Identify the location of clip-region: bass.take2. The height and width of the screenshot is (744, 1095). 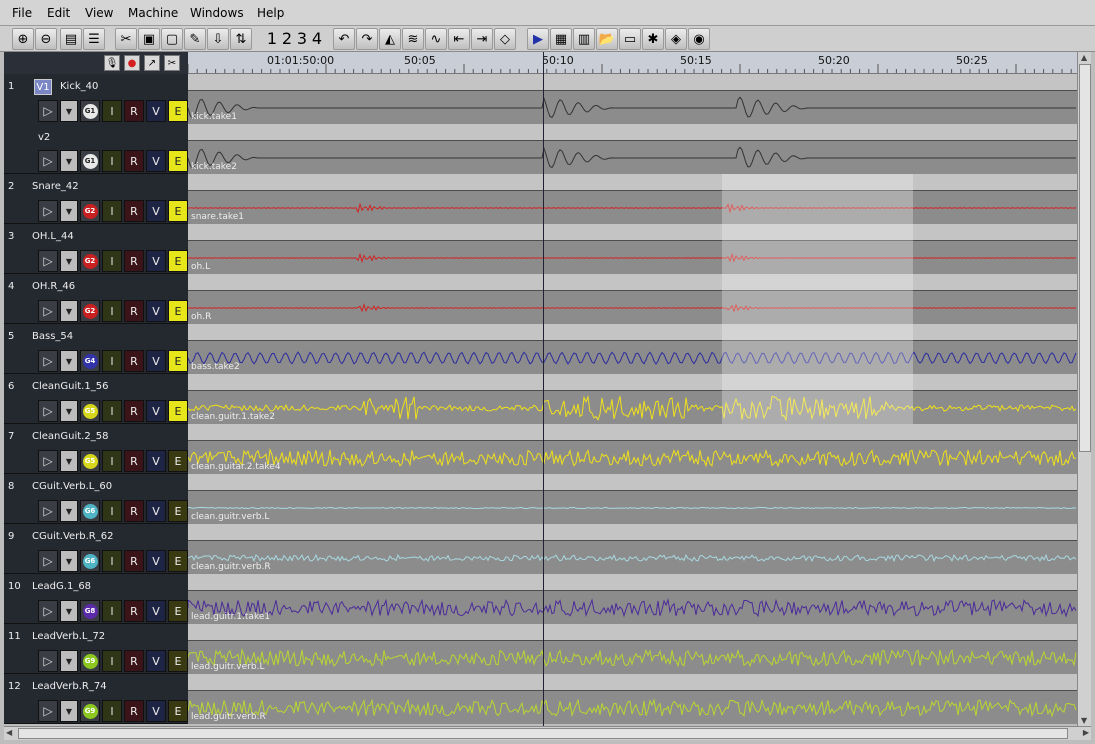
(632, 357).